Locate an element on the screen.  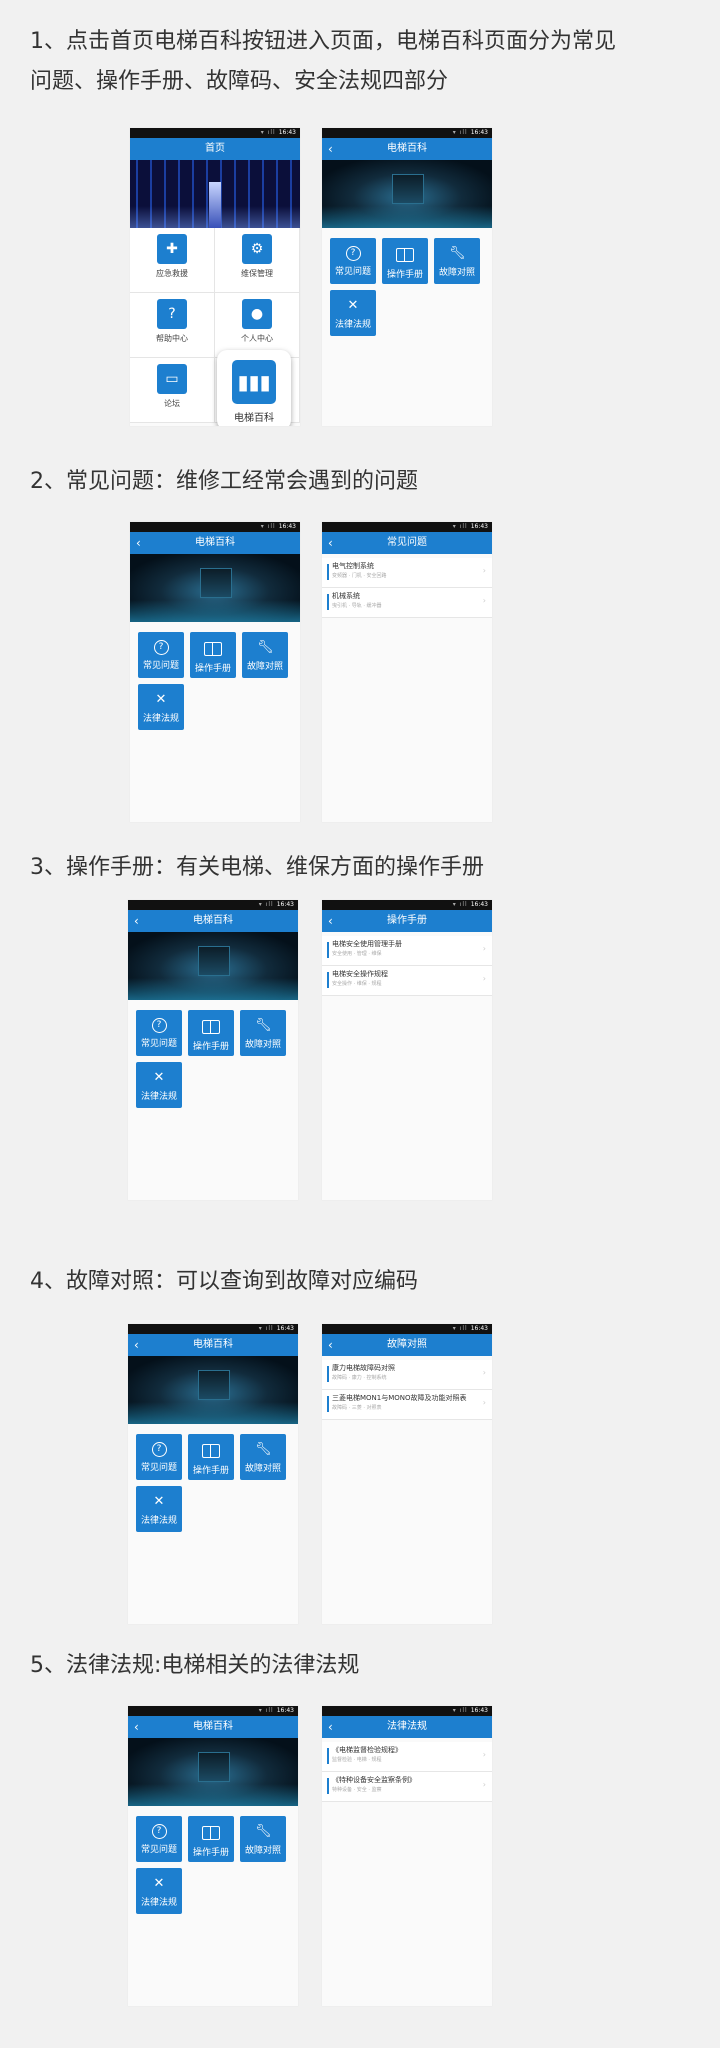
wiki-phone-screen-5: ▾ ıll 16:43 ‹ 电梯百科 ? 常见问题 操作手册 🔧︎ 故障对照 ✕ 法律法规 is located at coordinates (213, 1856).